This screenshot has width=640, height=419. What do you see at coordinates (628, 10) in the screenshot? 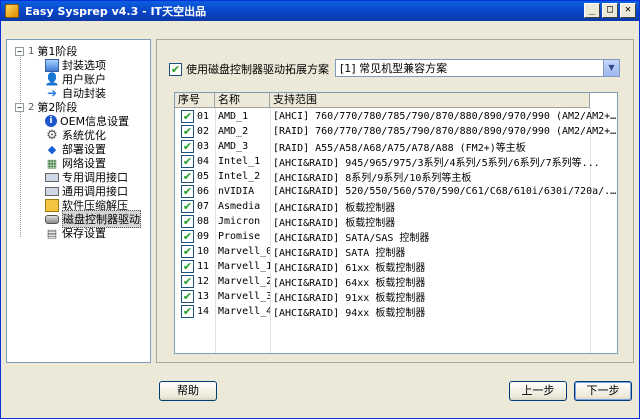
I see `close-button: ✕` at bounding box center [628, 10].